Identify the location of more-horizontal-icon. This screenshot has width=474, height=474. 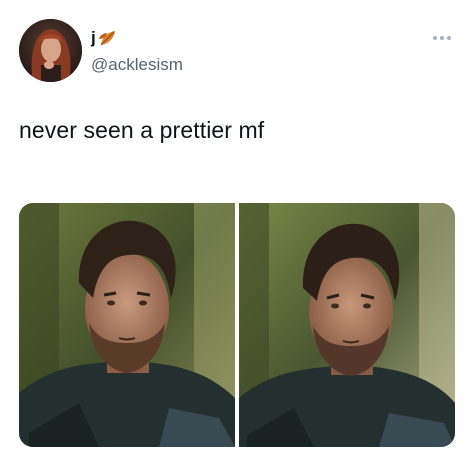
(435, 38).